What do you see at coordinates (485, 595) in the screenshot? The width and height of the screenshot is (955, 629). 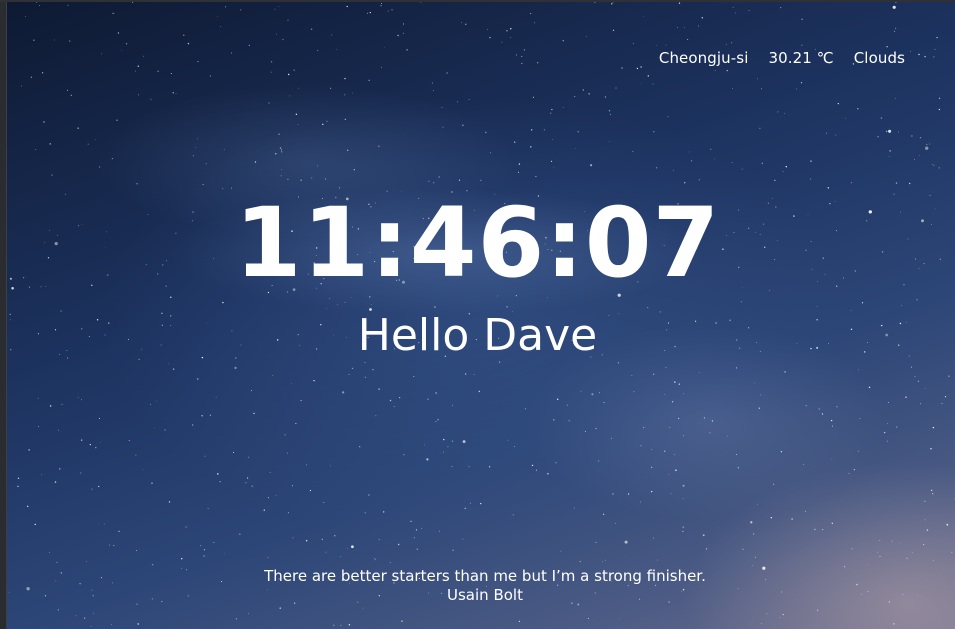 I see `quote-author: Usain Bolt` at bounding box center [485, 595].